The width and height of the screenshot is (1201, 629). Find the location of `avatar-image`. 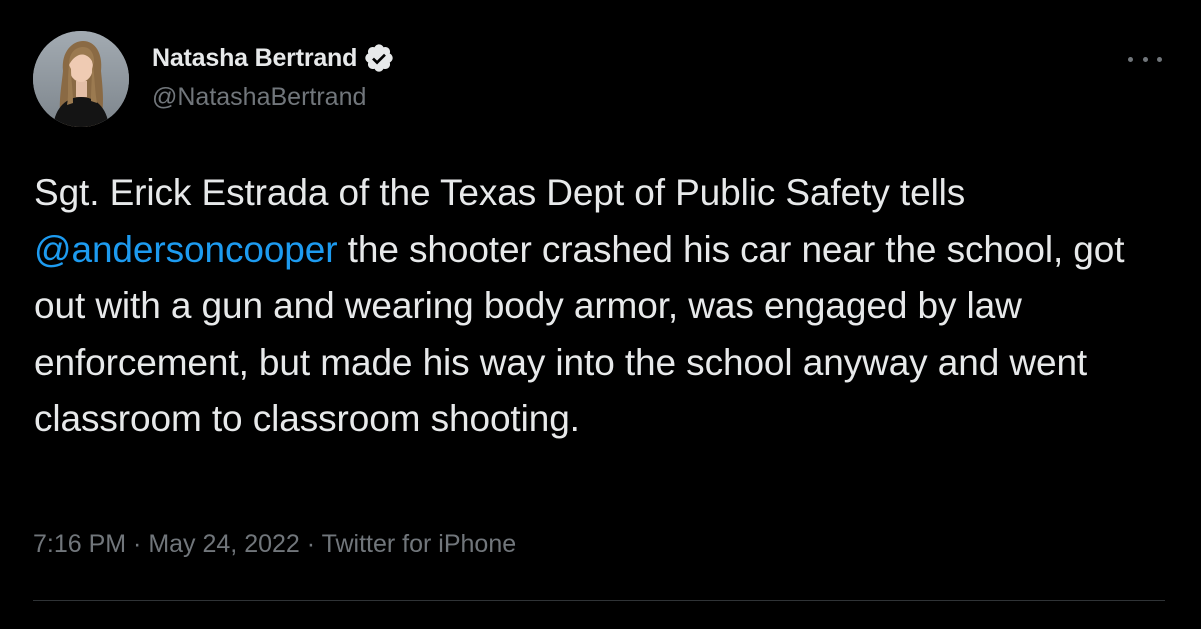

avatar-image is located at coordinates (81, 79).